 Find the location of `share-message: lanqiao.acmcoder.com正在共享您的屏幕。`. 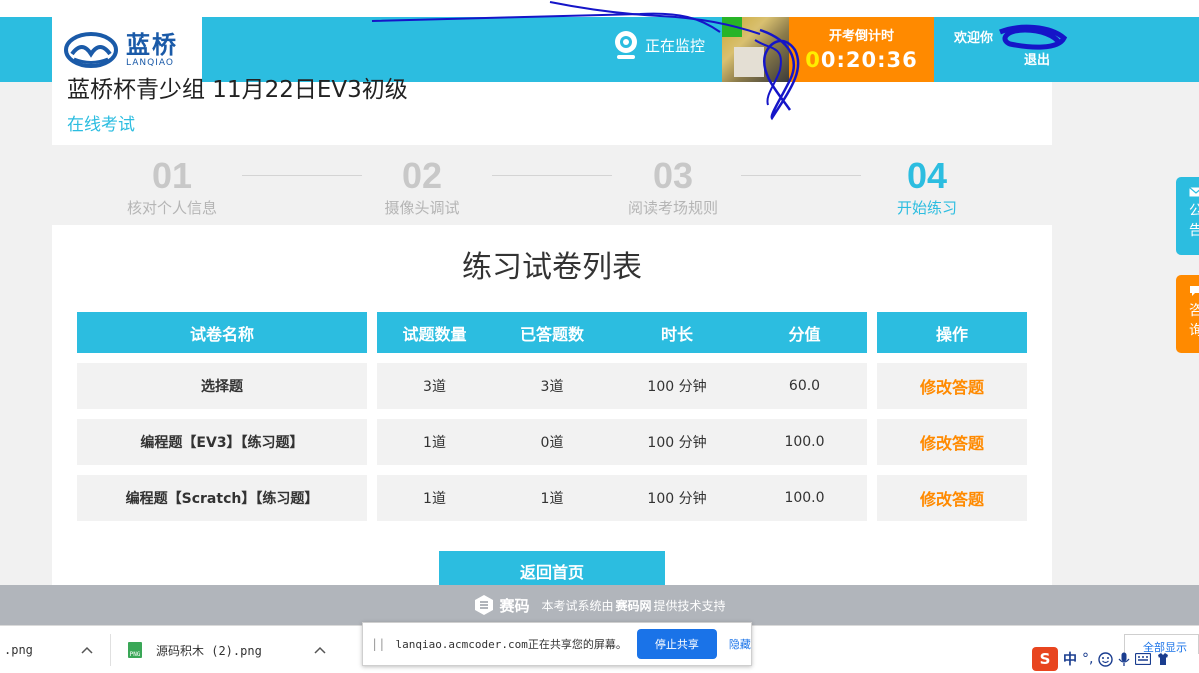

share-message: lanqiao.acmcoder.com正在共享您的屏幕。 is located at coordinates (511, 644).